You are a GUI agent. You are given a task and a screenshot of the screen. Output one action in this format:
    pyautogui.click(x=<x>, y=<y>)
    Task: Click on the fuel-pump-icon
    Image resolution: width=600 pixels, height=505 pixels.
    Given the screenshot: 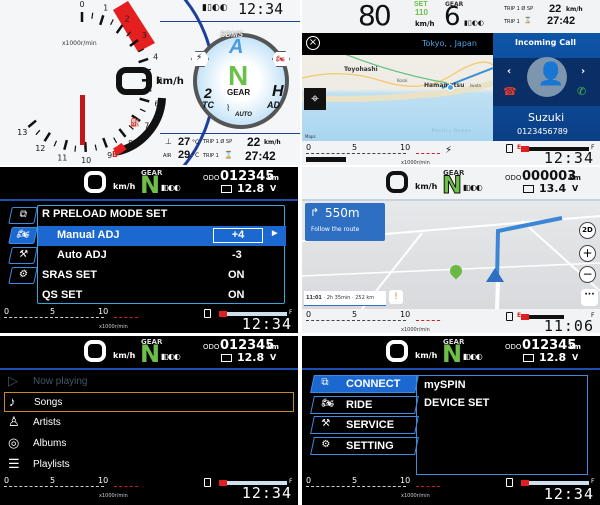 What is the action you would take?
    pyautogui.click(x=207, y=313)
    